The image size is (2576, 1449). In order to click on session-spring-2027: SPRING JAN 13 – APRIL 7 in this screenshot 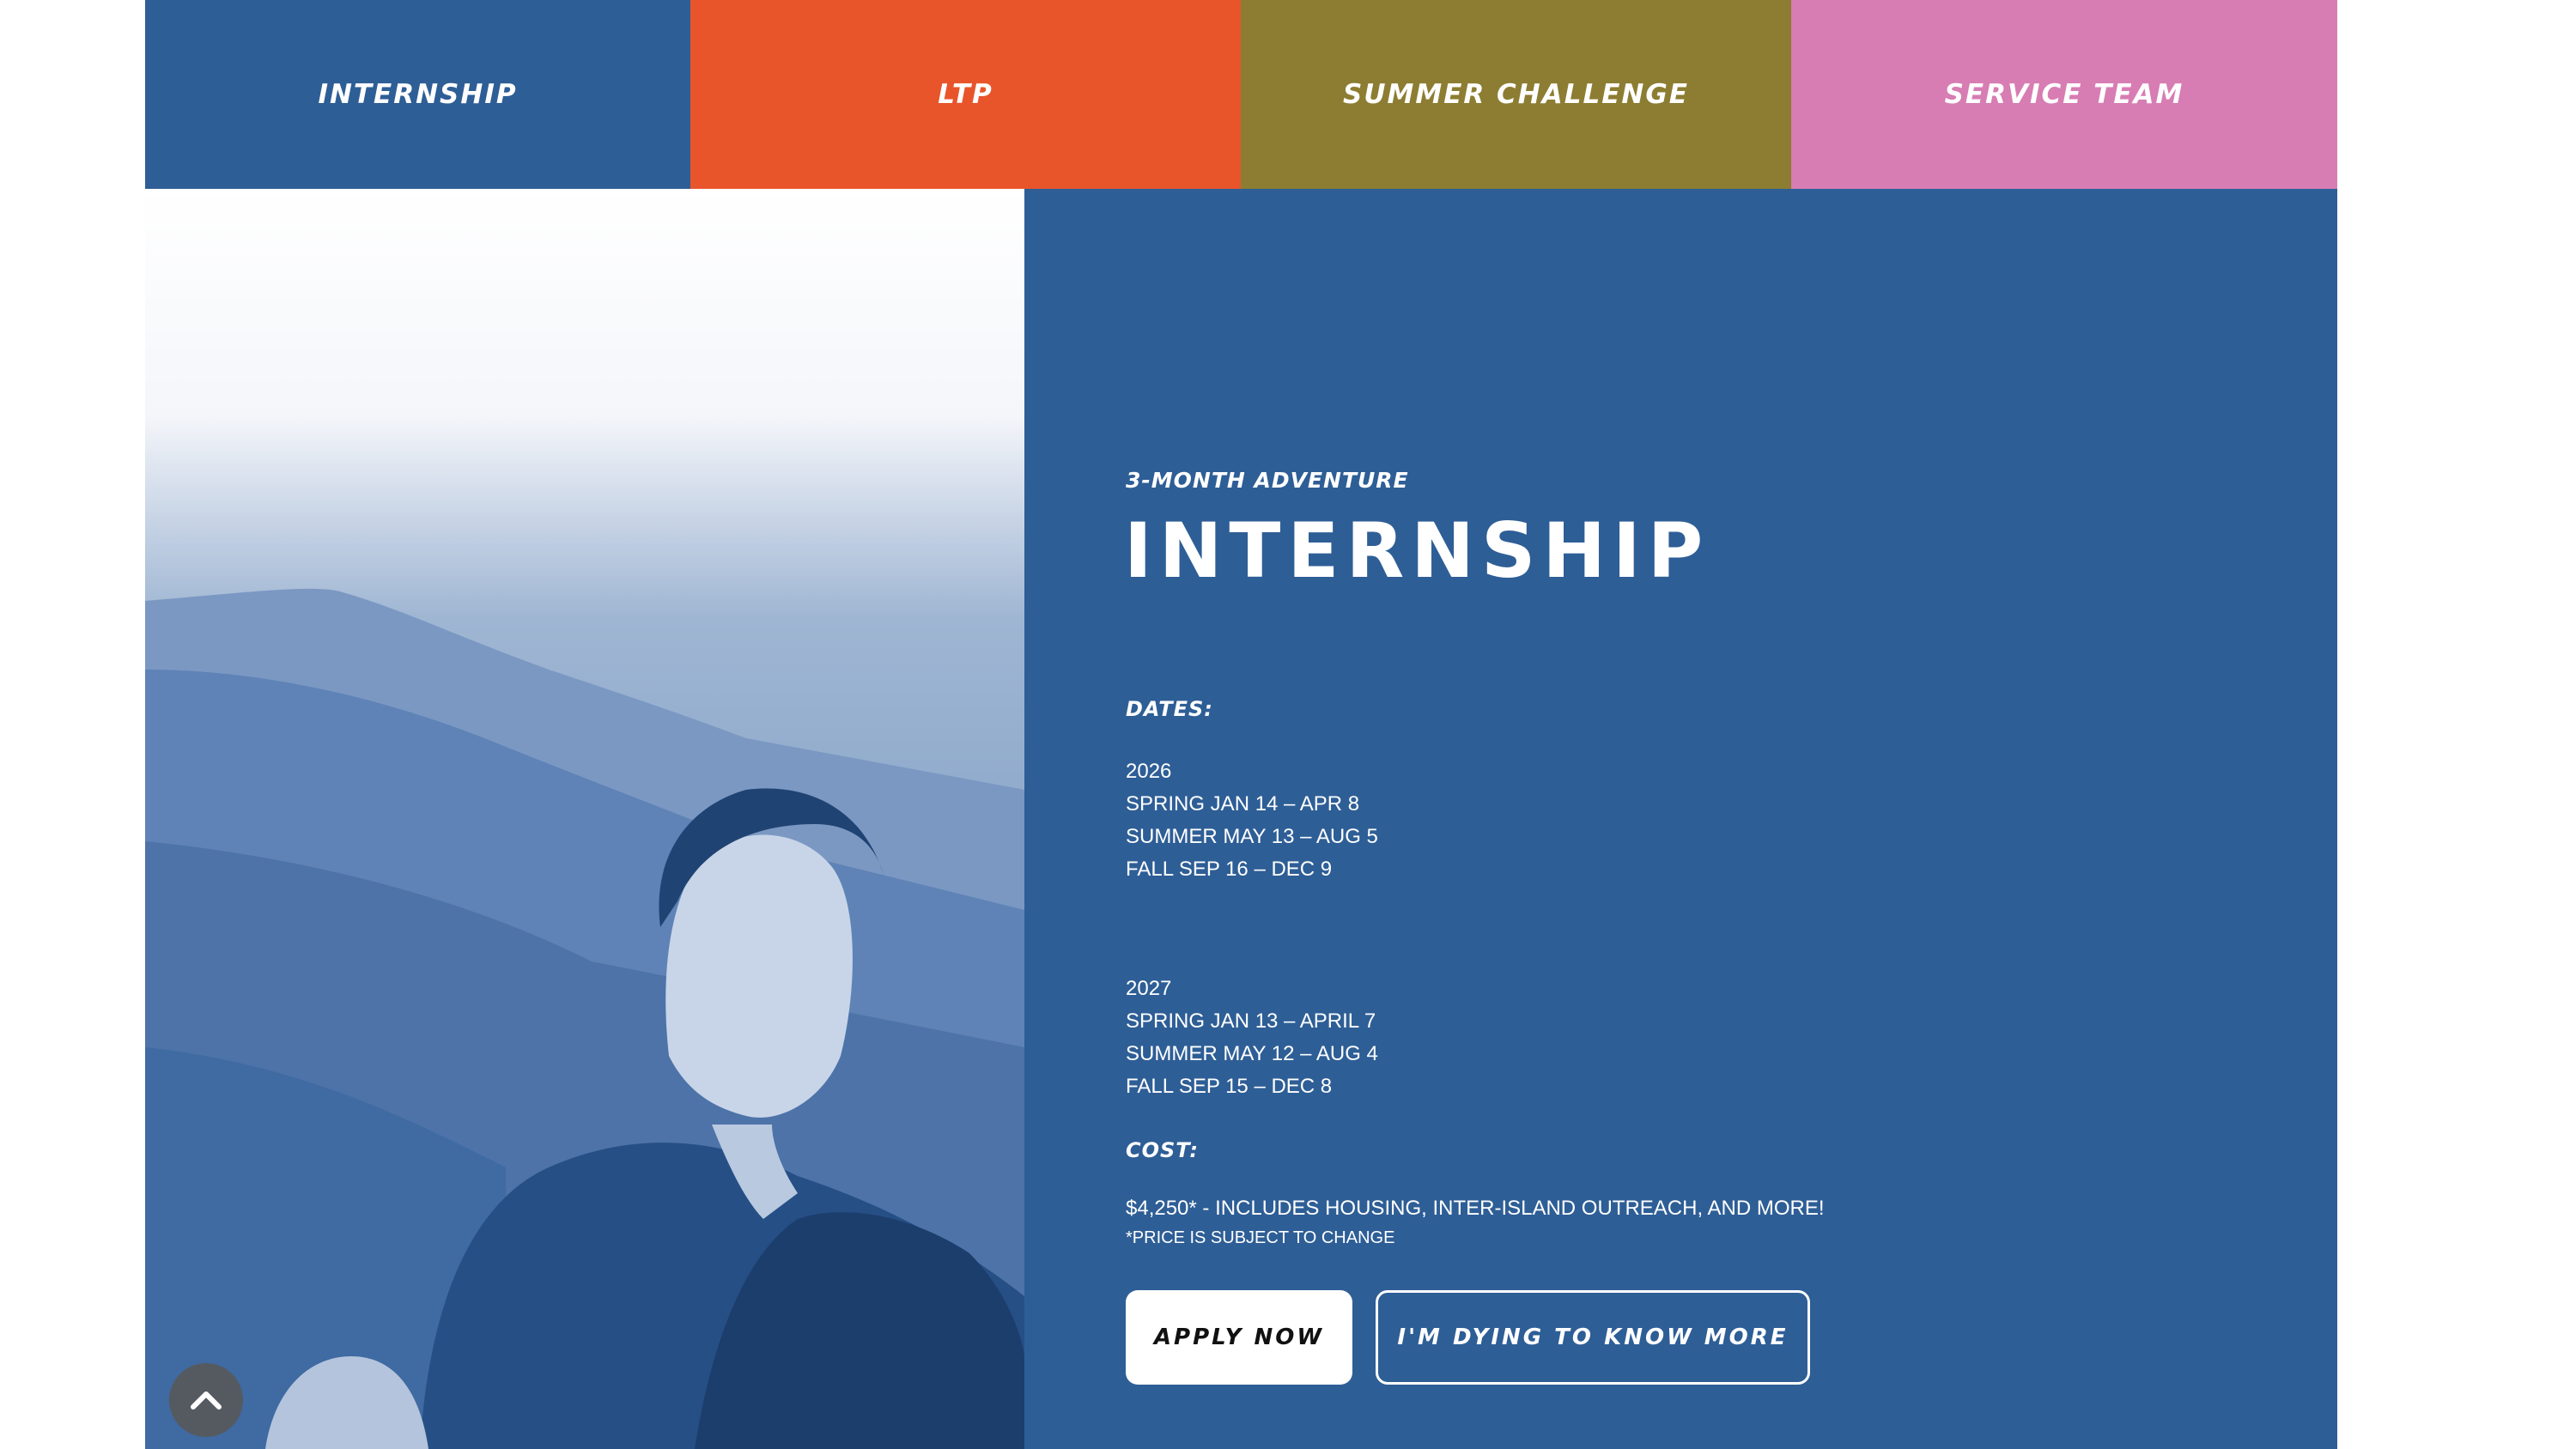, I will do `click(1251, 1021)`.